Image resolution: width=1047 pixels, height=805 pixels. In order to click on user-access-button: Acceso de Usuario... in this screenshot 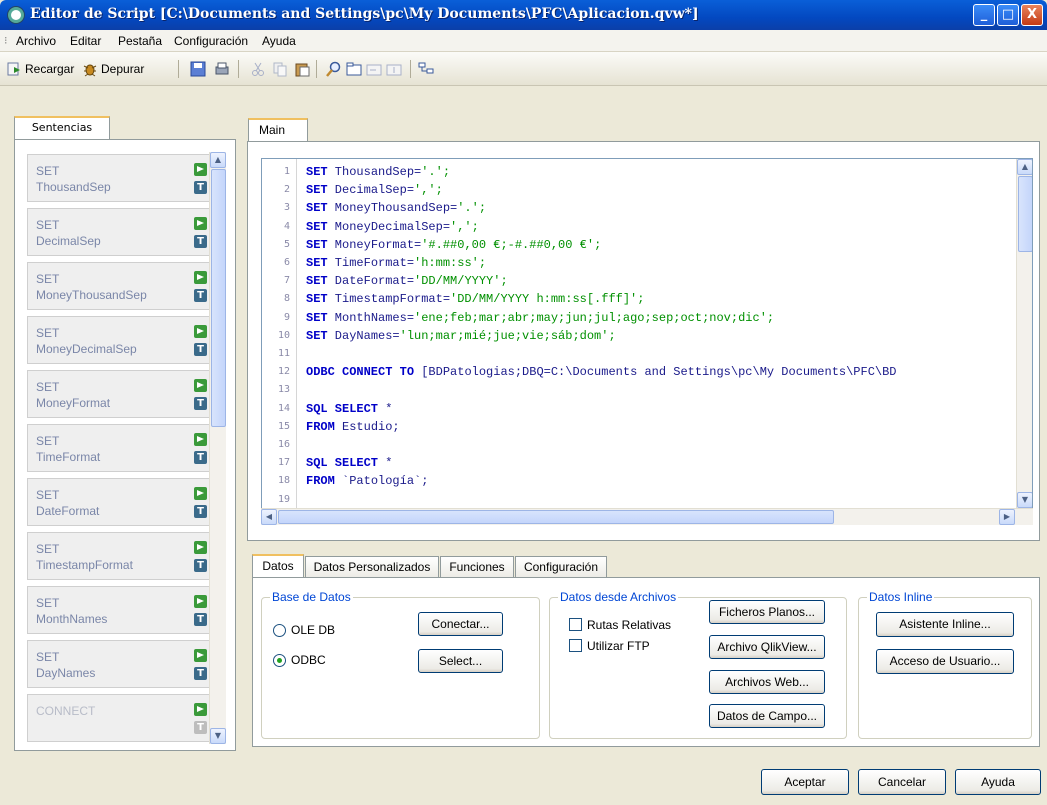, I will do `click(945, 661)`.